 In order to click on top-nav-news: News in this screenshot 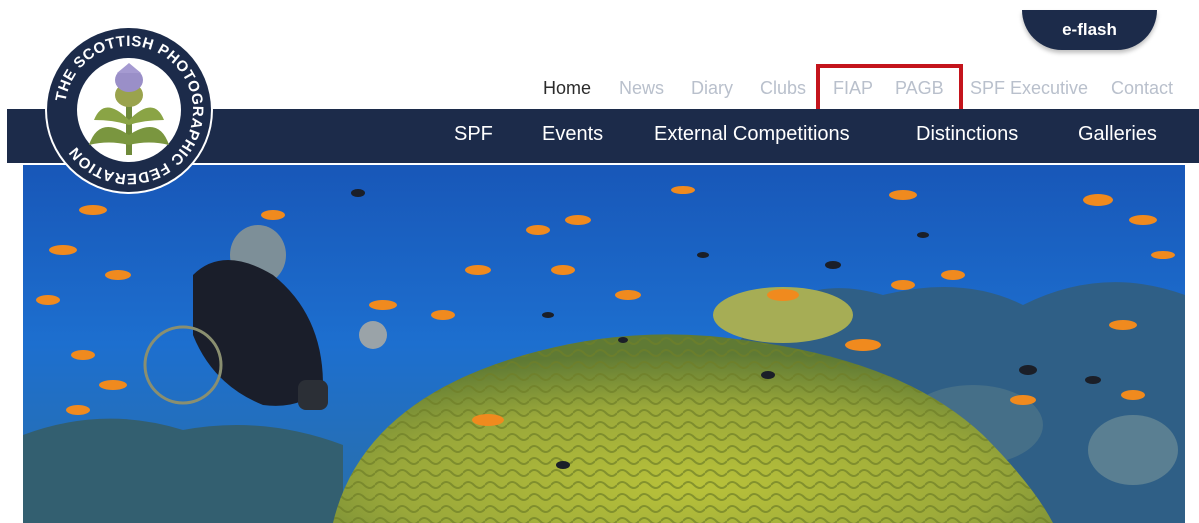, I will do `click(641, 88)`.